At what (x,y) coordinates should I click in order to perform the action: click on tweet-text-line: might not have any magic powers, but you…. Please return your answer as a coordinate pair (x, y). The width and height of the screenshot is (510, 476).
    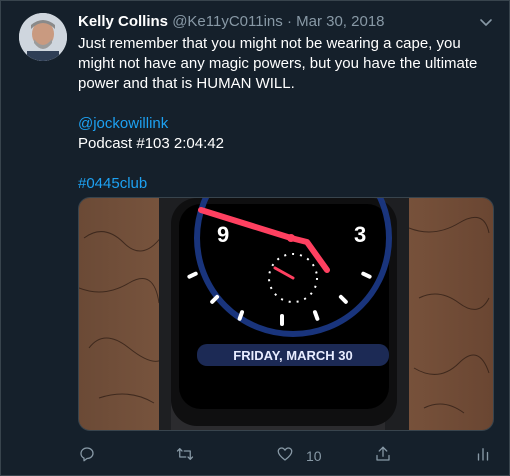
    Looking at the image, I should click on (278, 63).